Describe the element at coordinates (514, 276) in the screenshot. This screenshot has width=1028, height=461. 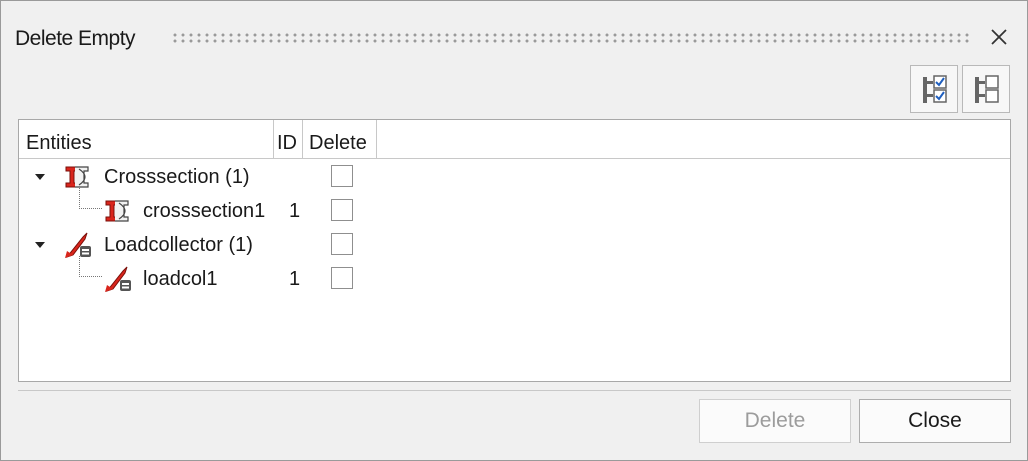
I see `tree-row-loadcol1: loadcol1 1` at that location.